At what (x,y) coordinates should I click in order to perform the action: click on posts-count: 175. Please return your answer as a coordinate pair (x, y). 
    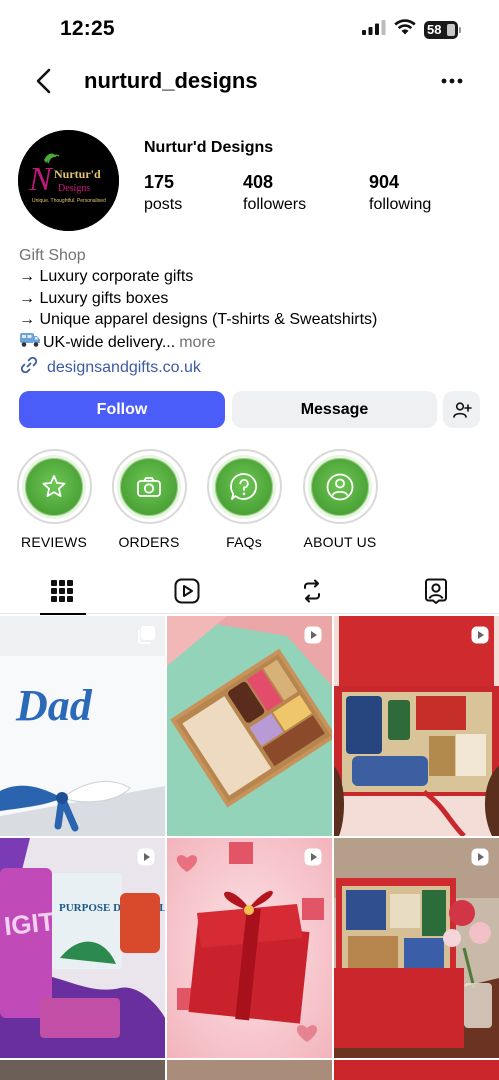
    Looking at the image, I should click on (159, 182).